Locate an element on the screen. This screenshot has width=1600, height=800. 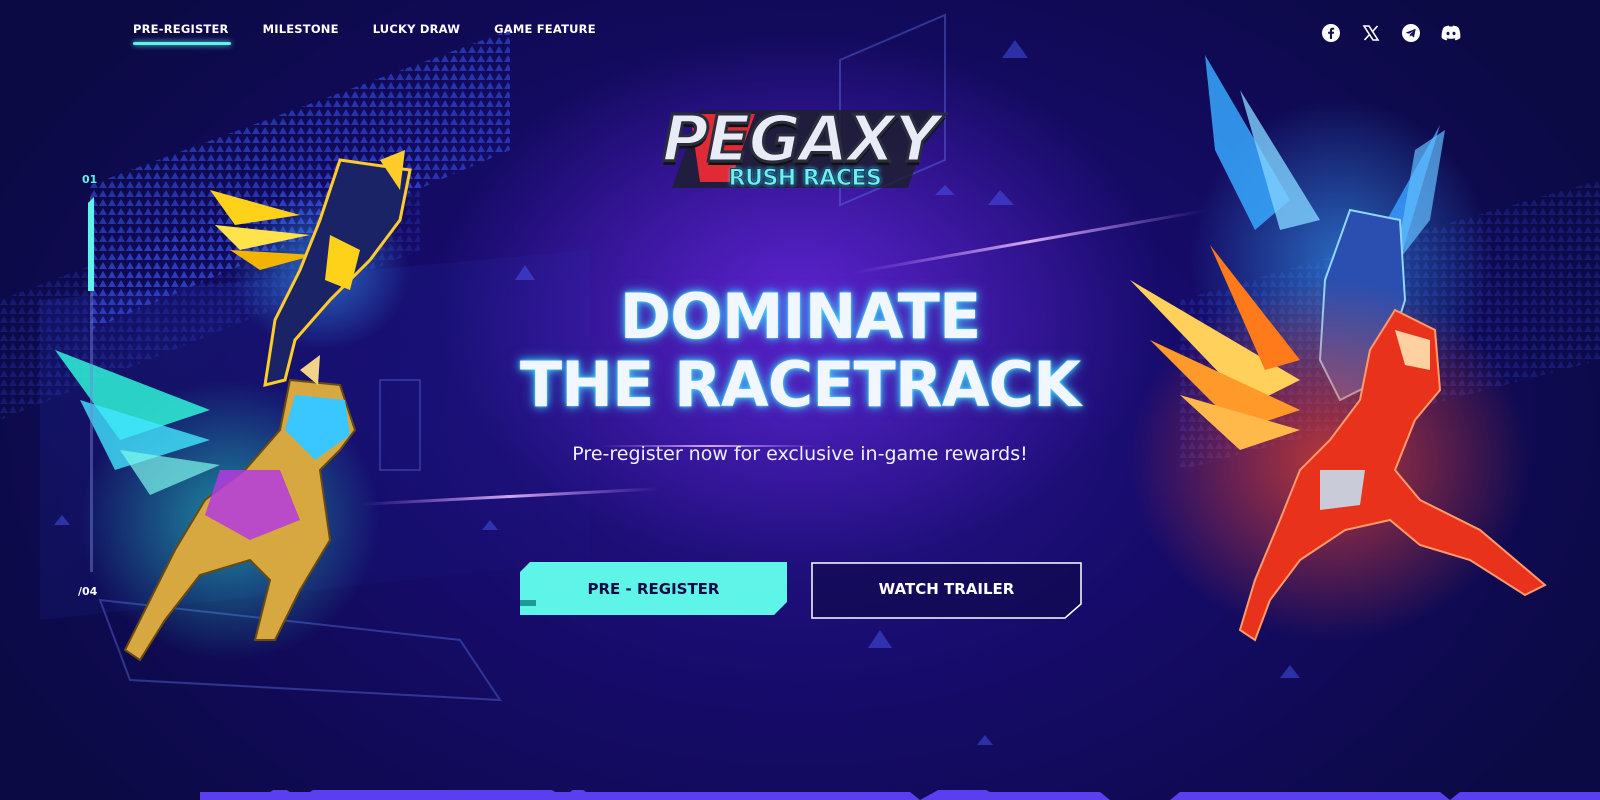
pre-register-button: PRE - REGISTER is located at coordinates (653, 588).